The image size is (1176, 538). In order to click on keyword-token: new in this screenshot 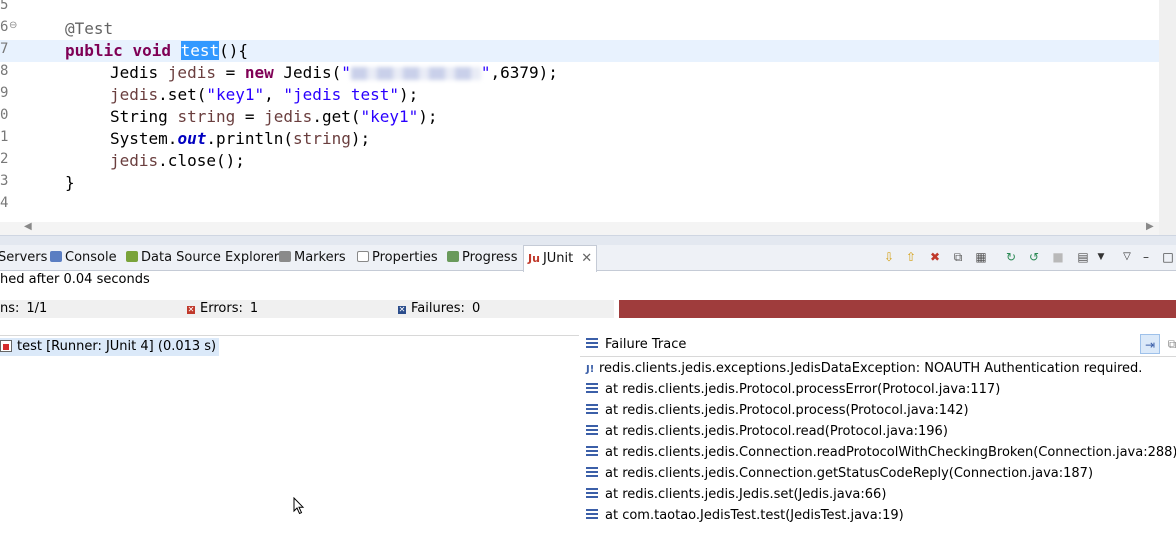, I will do `click(259, 72)`.